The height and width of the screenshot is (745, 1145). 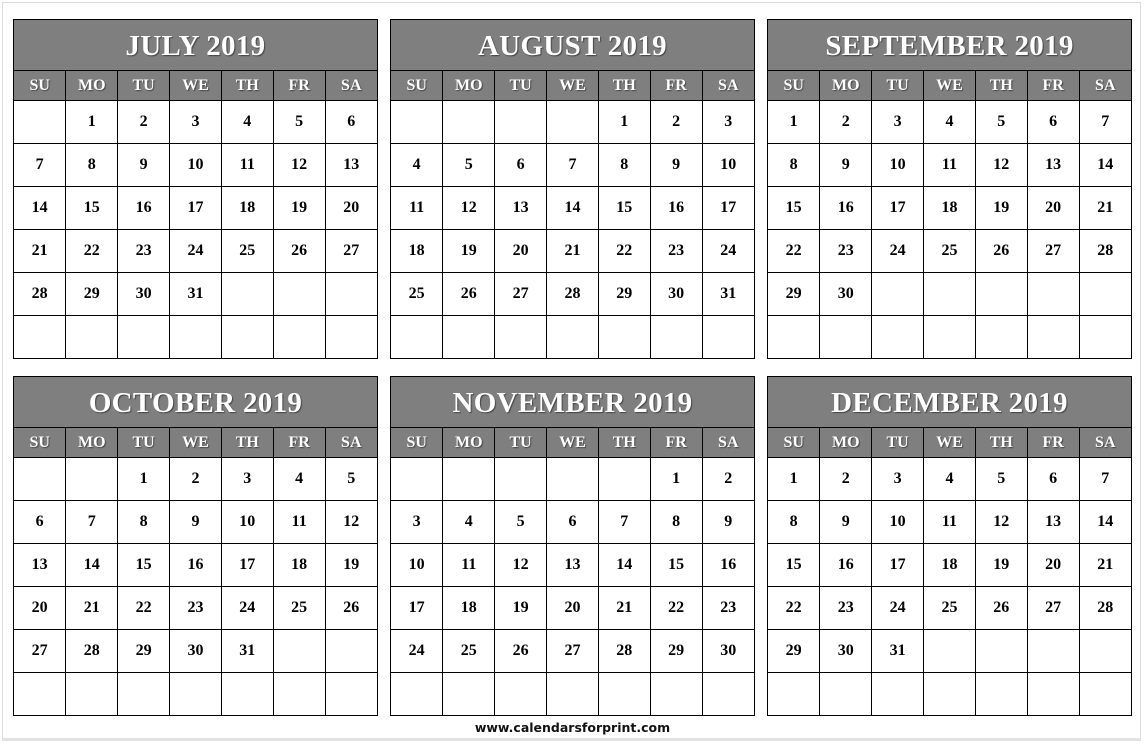 What do you see at coordinates (417, 608) in the screenshot?
I see `day-cell: 17` at bounding box center [417, 608].